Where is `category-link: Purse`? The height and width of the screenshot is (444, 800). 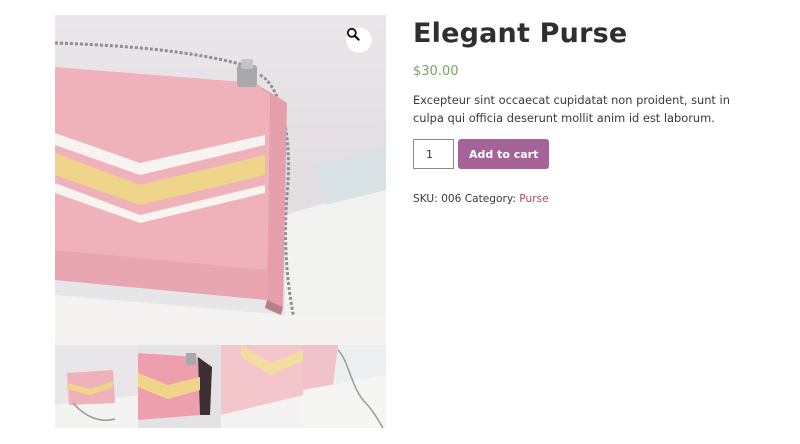 category-link: Purse is located at coordinates (533, 199).